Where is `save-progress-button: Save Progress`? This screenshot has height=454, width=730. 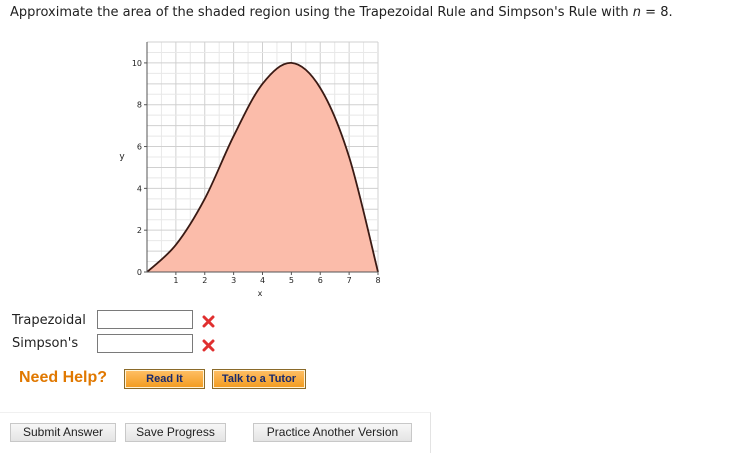
save-progress-button: Save Progress is located at coordinates (175, 432).